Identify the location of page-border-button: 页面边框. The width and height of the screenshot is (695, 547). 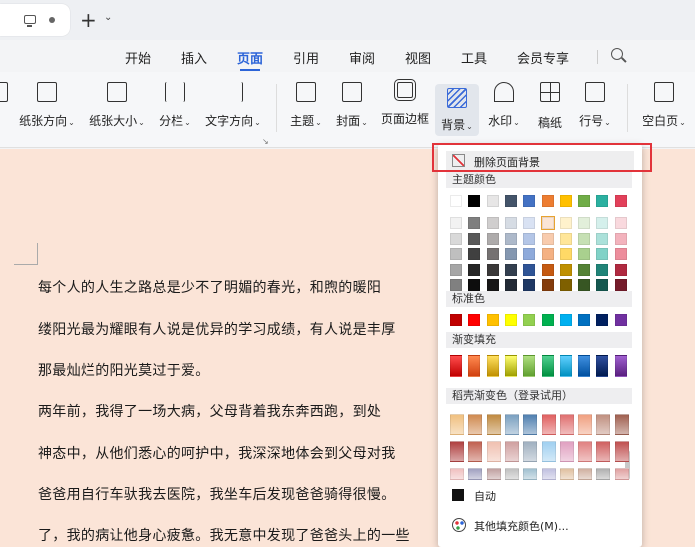
(405, 108).